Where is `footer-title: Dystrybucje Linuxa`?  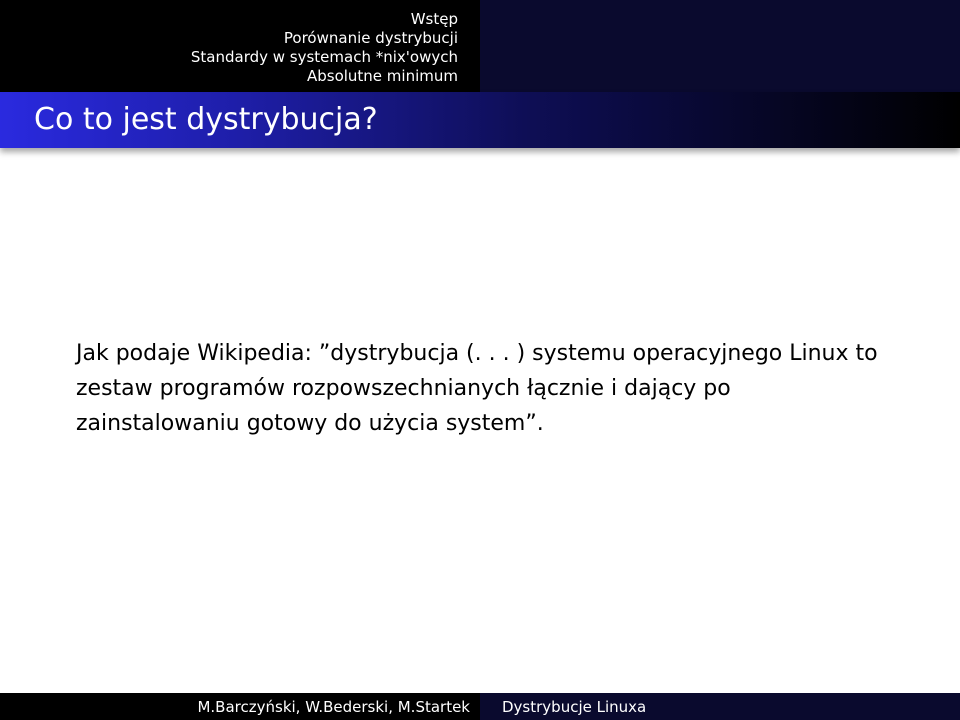 footer-title: Dystrybucje Linuxa is located at coordinates (720, 706).